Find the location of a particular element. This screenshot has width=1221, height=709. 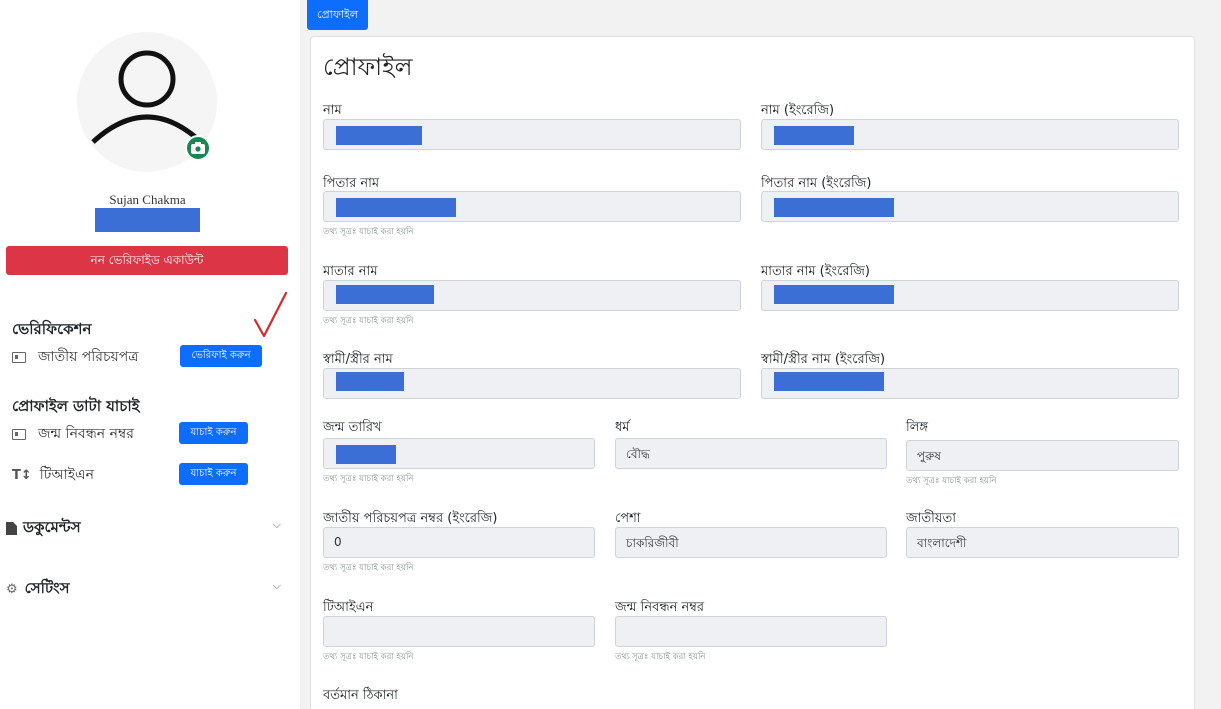

file-icon is located at coordinates (11, 528).